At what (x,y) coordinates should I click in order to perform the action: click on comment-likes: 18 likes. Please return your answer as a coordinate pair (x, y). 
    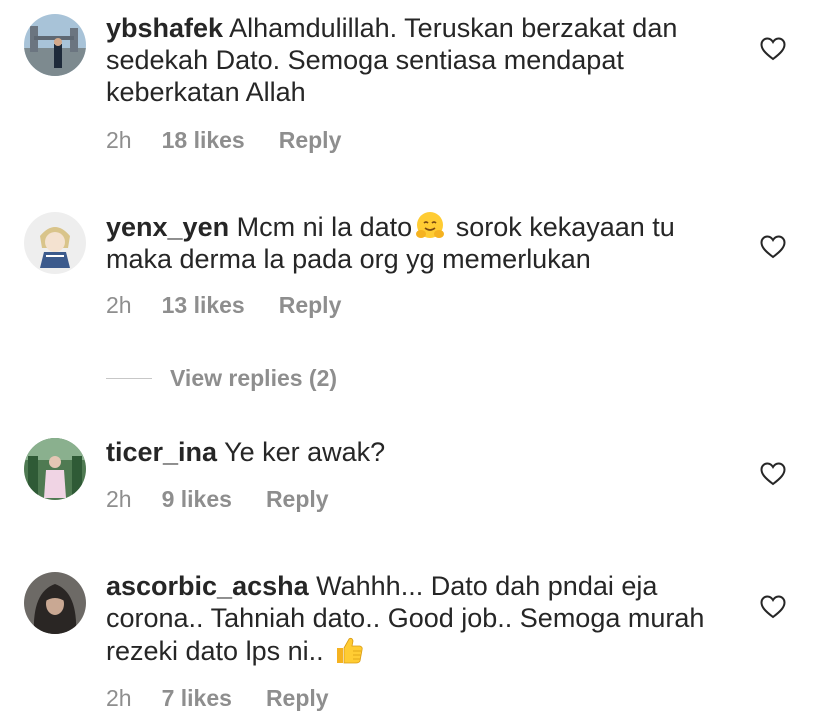
    Looking at the image, I should click on (203, 140).